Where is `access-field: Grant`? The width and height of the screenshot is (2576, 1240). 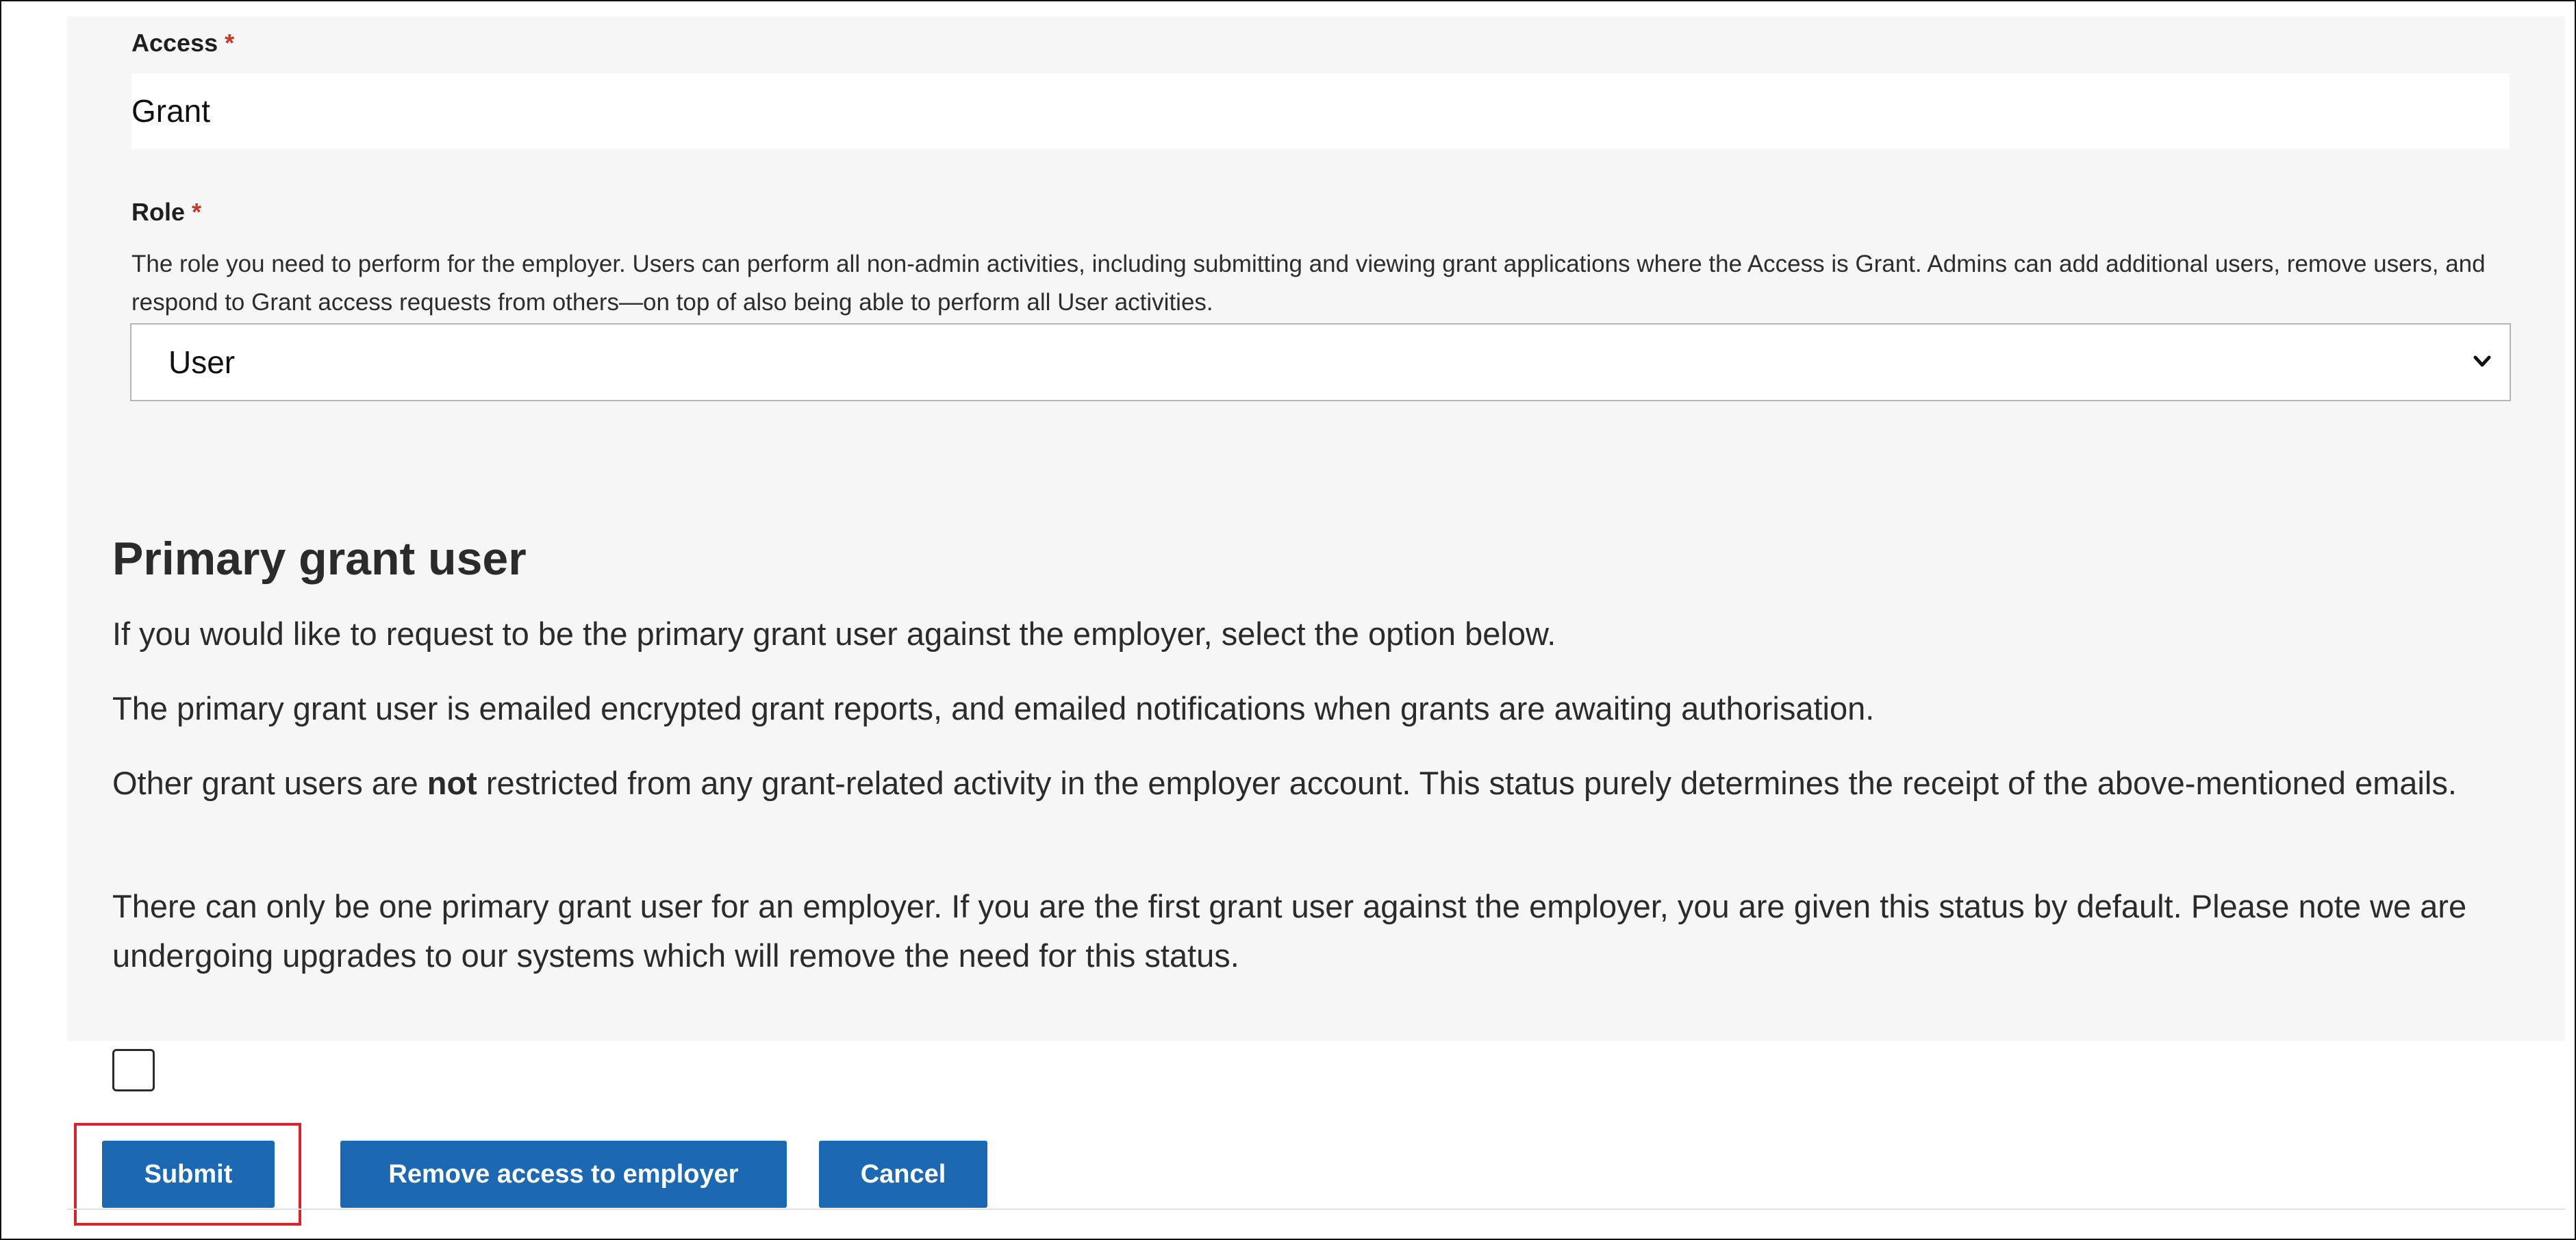 access-field: Grant is located at coordinates (1320, 111).